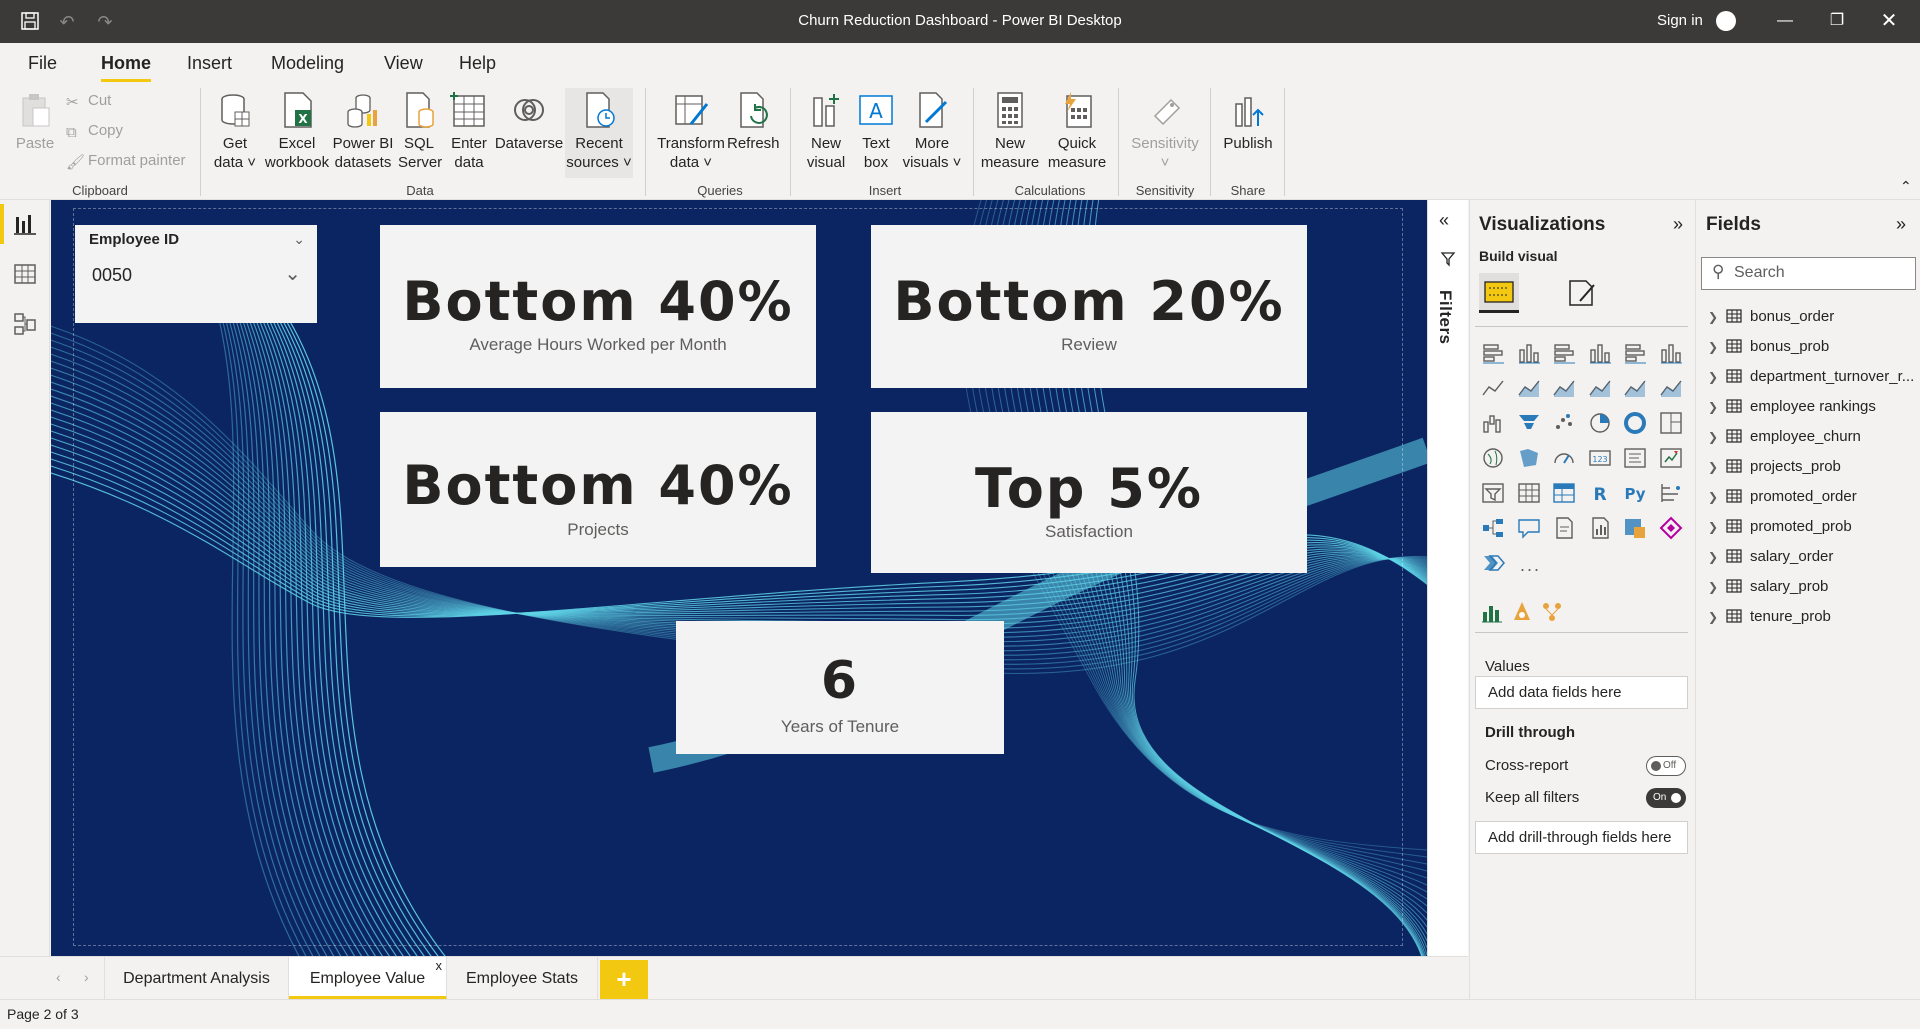  What do you see at coordinates (363, 131) in the screenshot?
I see `power-bi-datasets-button: Power BI datasets` at bounding box center [363, 131].